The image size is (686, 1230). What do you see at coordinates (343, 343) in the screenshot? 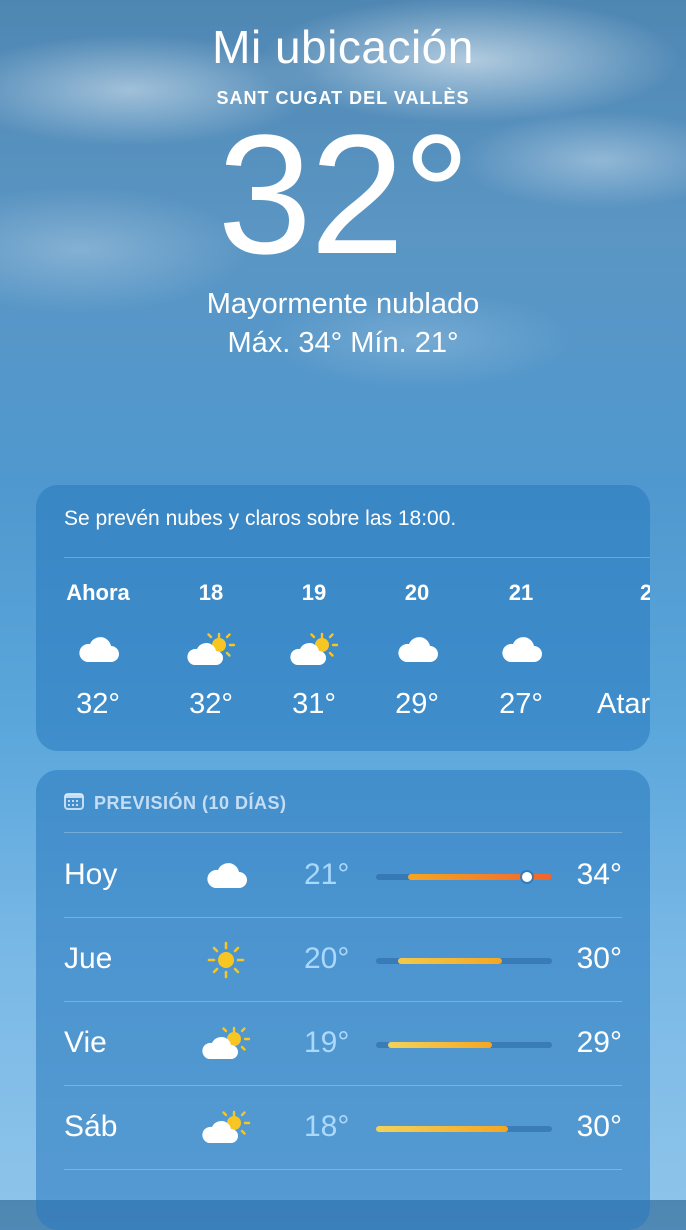
I see `high-low-text: Máx. 34° Mín. 21°` at bounding box center [343, 343].